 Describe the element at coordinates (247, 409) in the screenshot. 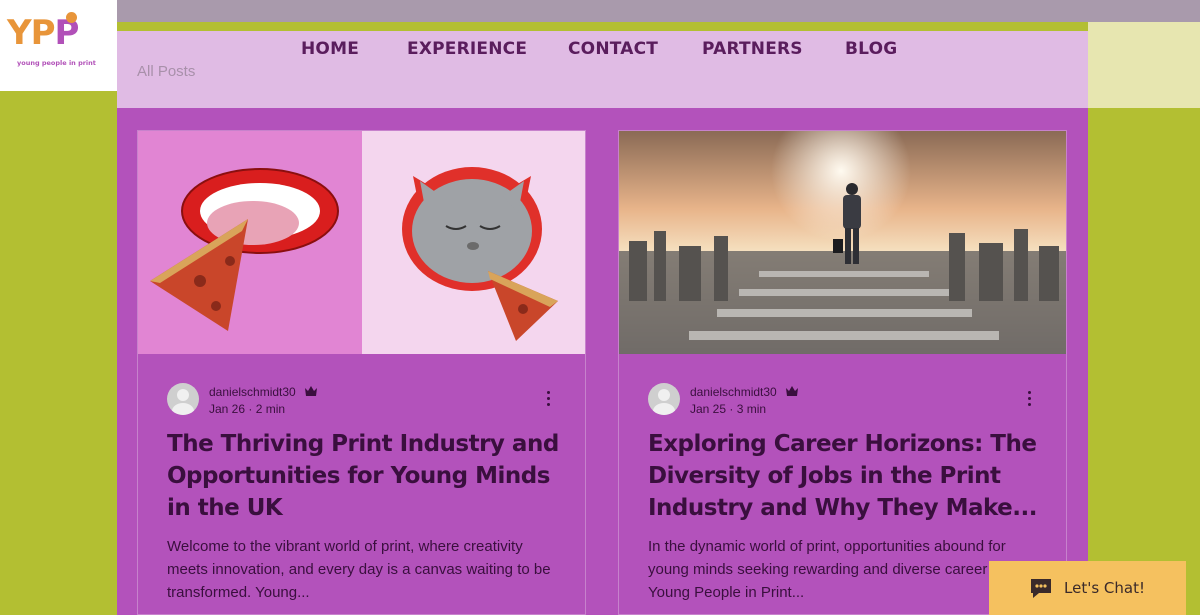

I see `post-meta: Jan 26 · 2 min` at that location.